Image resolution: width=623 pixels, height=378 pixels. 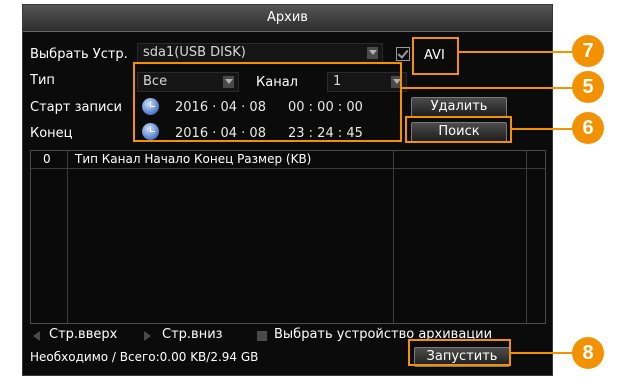 What do you see at coordinates (147, 336) in the screenshot?
I see `arrow-right-icon` at bounding box center [147, 336].